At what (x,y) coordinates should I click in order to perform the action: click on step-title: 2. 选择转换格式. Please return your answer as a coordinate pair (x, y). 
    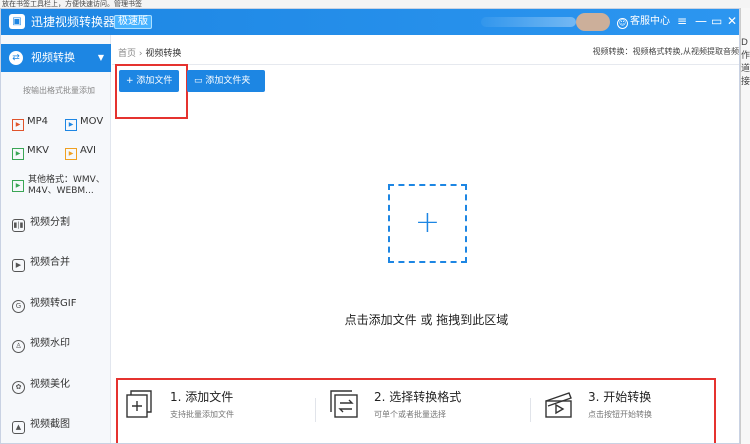
    Looking at the image, I should click on (418, 397).